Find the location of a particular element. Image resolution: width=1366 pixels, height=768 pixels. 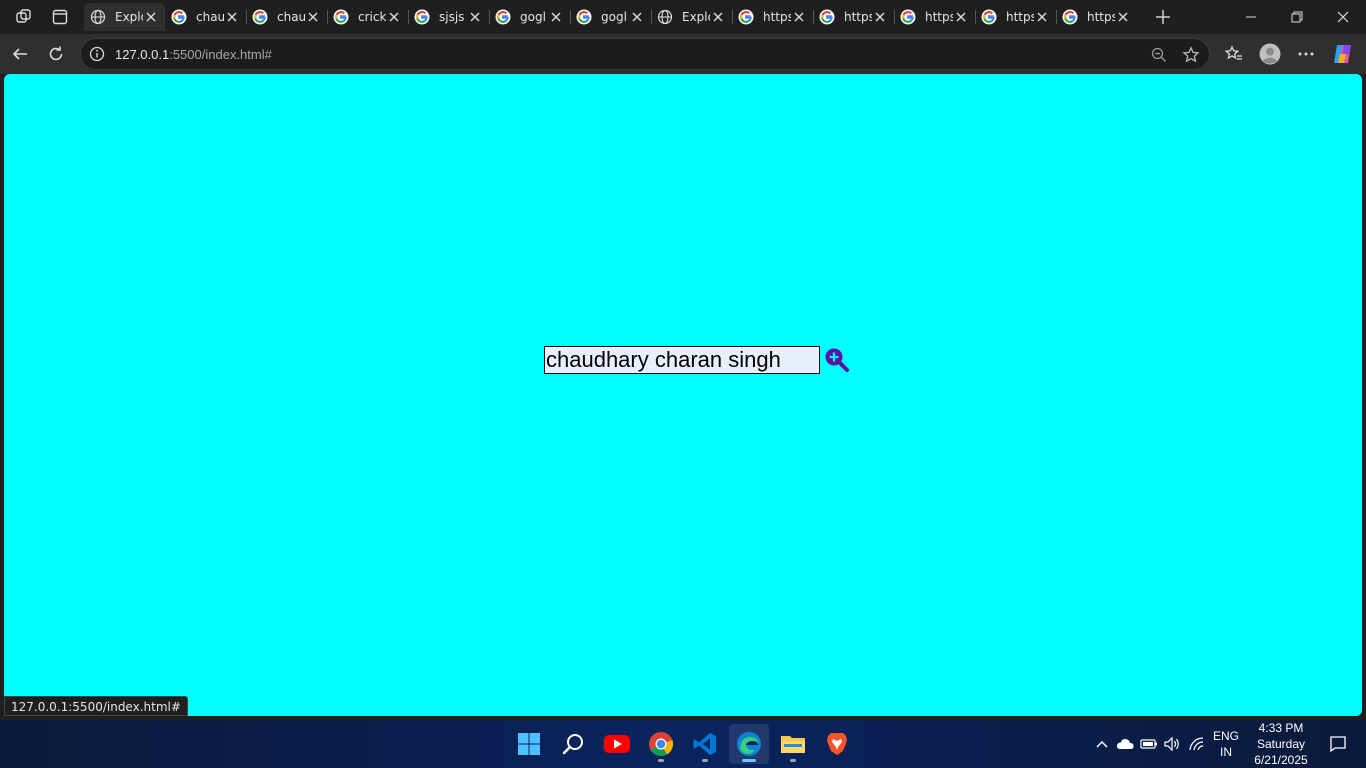

search-form is located at coordinates (697, 360).